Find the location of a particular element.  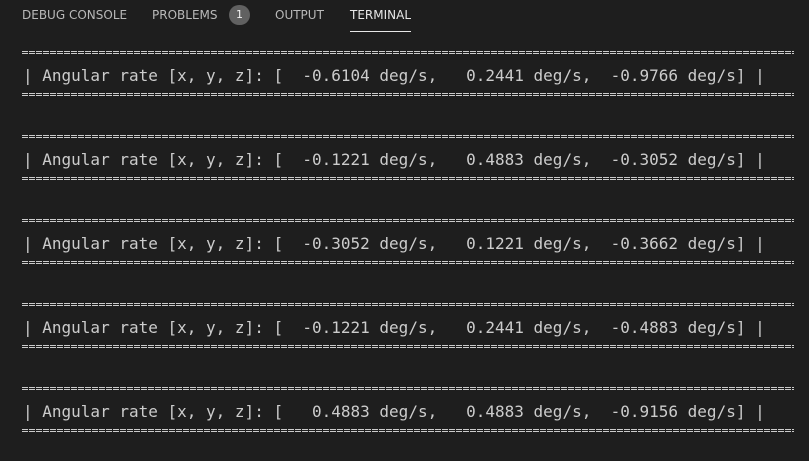

tab-output: OUTPUT is located at coordinates (299, 15).